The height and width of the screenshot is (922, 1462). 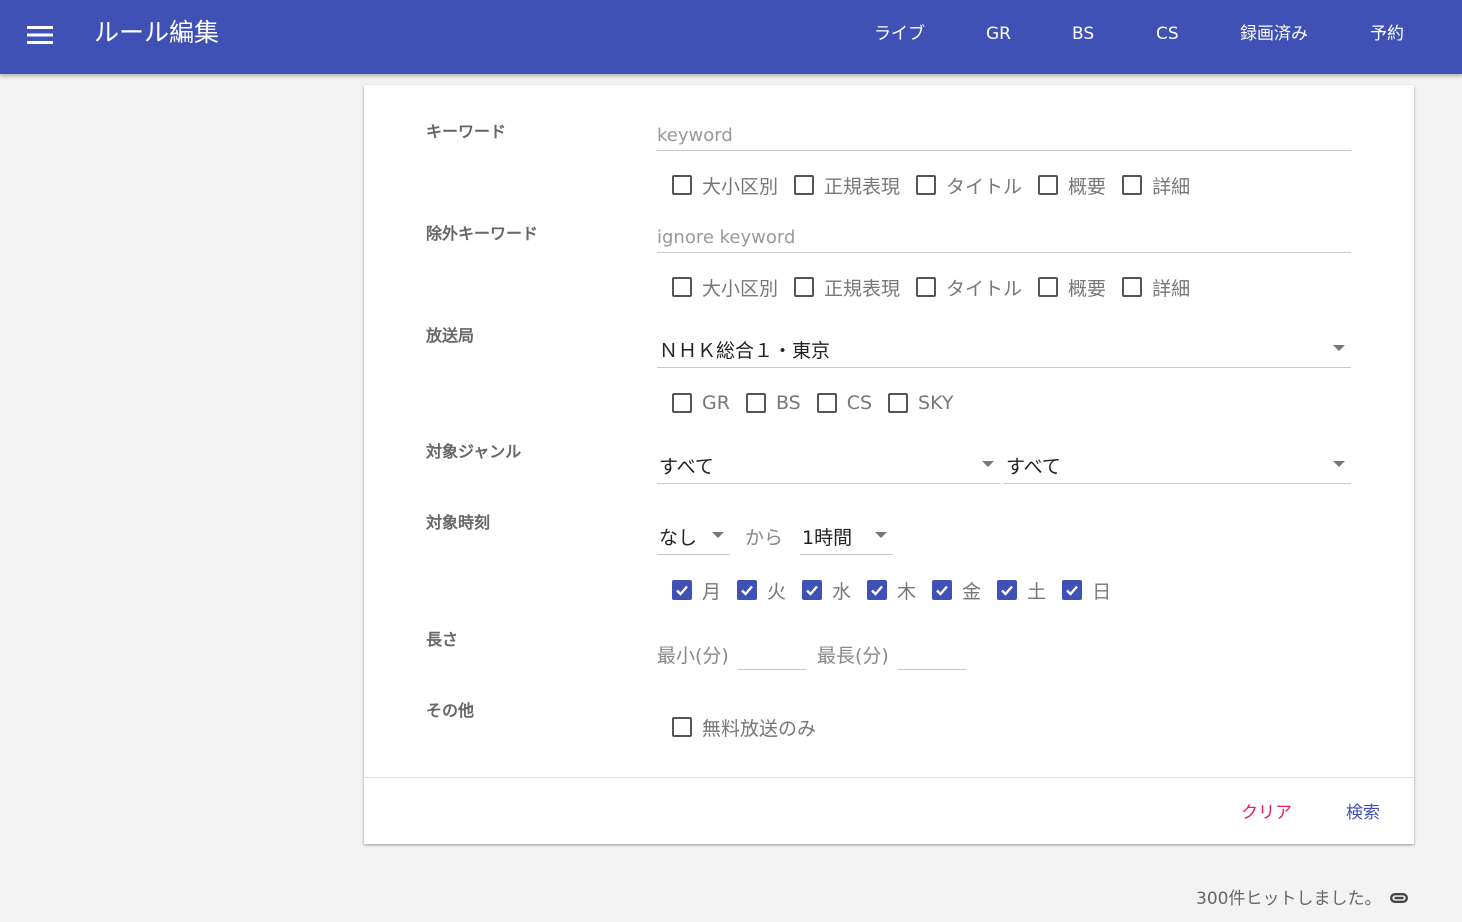 I want to click on weekday-fri-checkbox: 金, so click(x=956, y=590).